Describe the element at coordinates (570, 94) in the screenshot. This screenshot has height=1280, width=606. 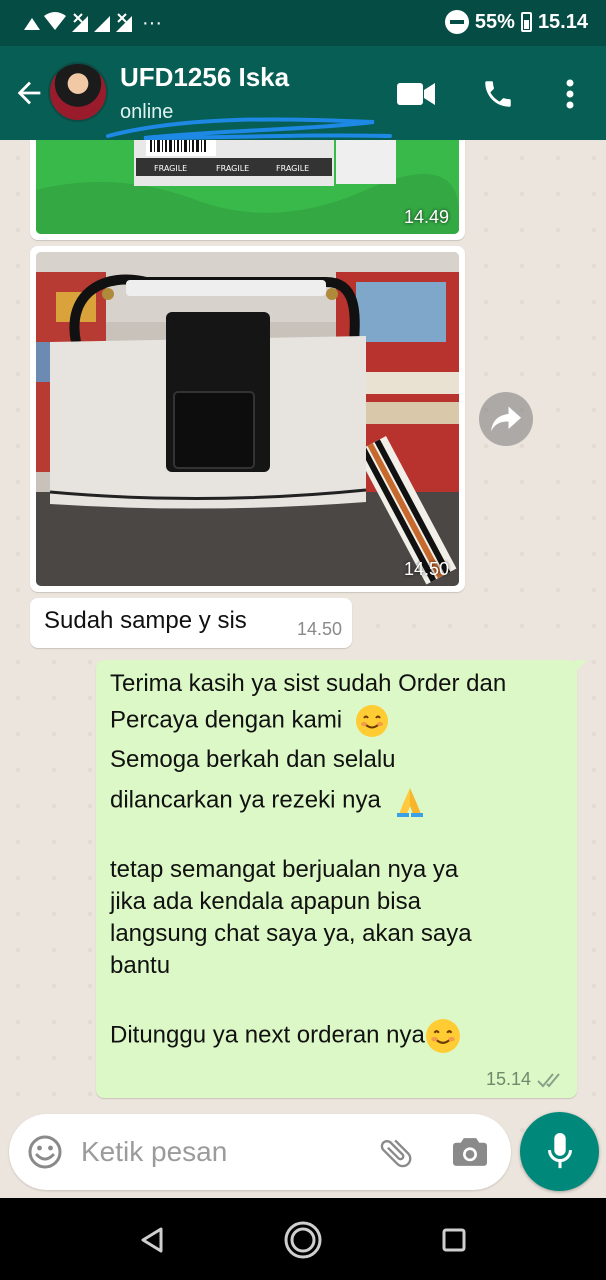
I see `more-vert-icon` at that location.